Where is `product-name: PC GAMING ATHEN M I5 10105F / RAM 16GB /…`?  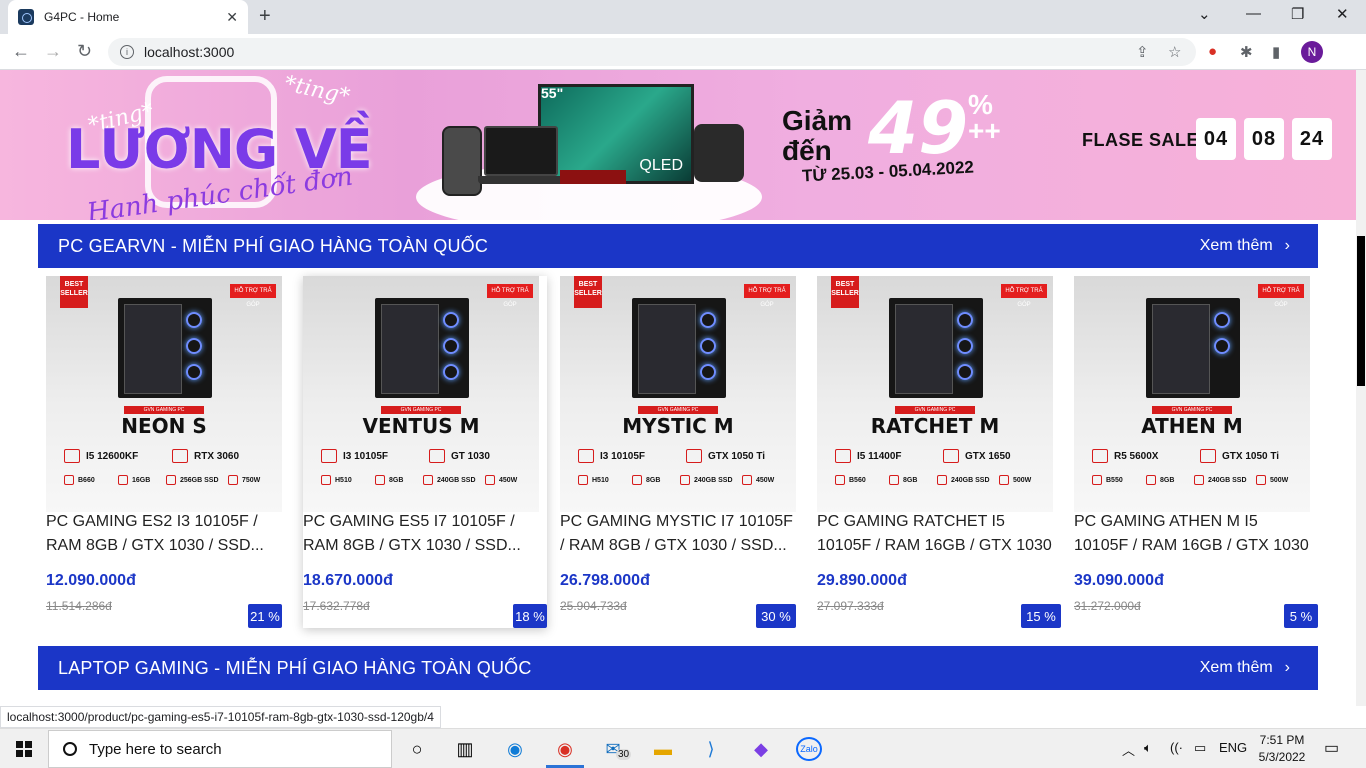 product-name: PC GAMING ATHEN M I5 10105F / RAM 16GB /… is located at coordinates (1192, 534).